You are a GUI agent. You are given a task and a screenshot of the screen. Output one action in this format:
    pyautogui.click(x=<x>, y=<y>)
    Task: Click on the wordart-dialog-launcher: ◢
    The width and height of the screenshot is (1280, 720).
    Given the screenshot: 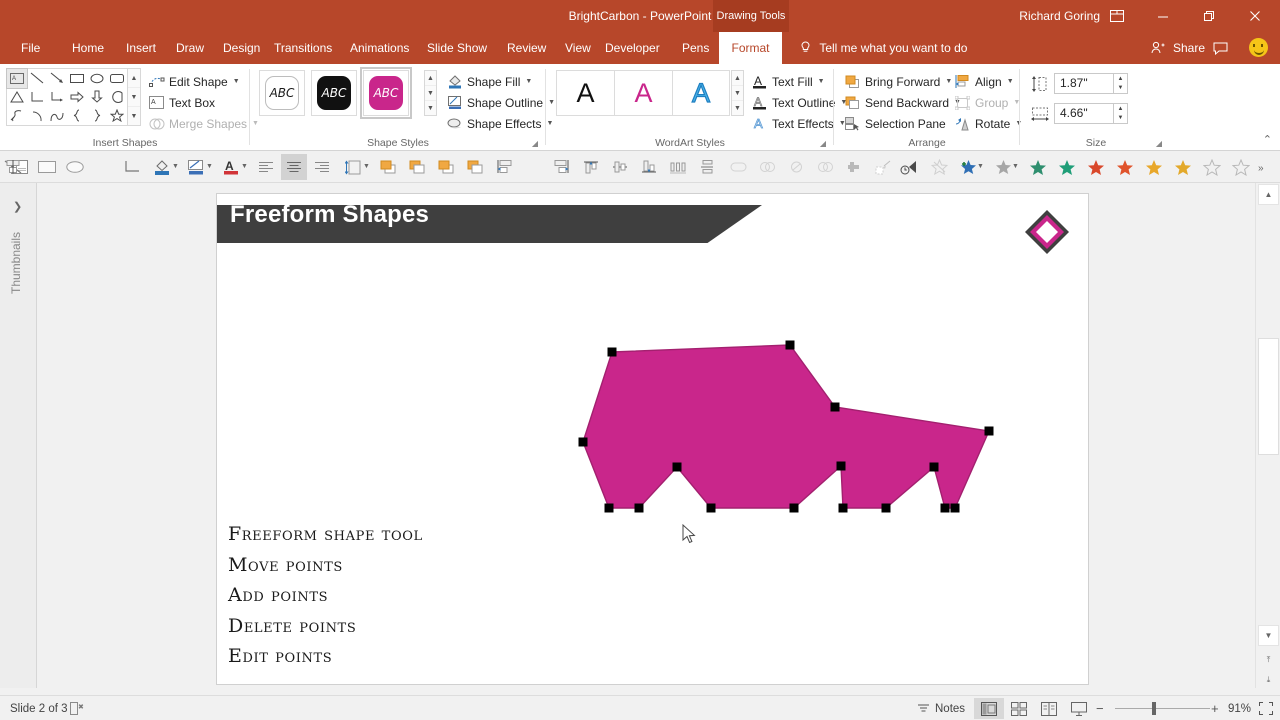 What is the action you would take?
    pyautogui.click(x=823, y=143)
    